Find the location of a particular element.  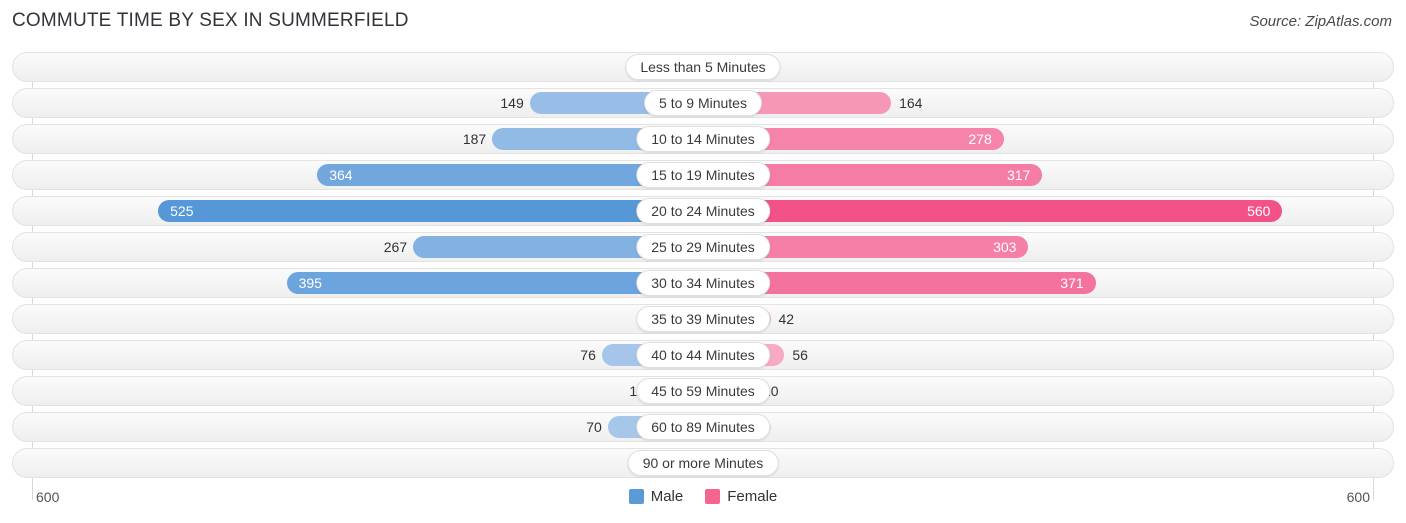

legend-label-female: Female is located at coordinates (752, 496).